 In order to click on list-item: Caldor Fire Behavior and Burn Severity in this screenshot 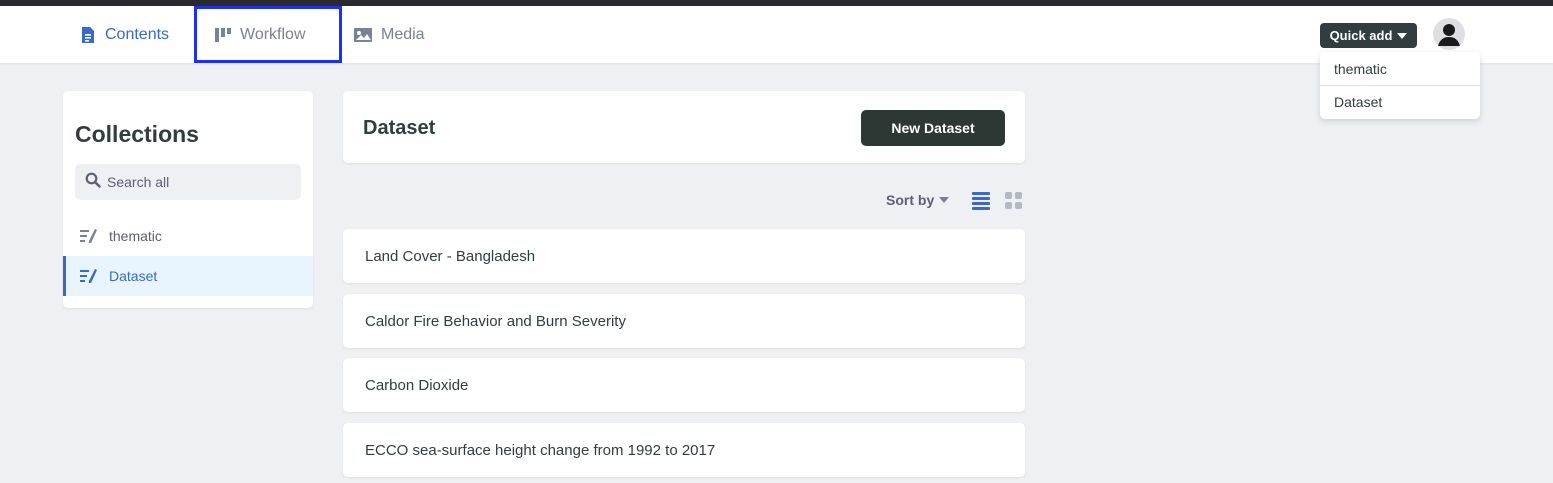, I will do `click(684, 321)`.